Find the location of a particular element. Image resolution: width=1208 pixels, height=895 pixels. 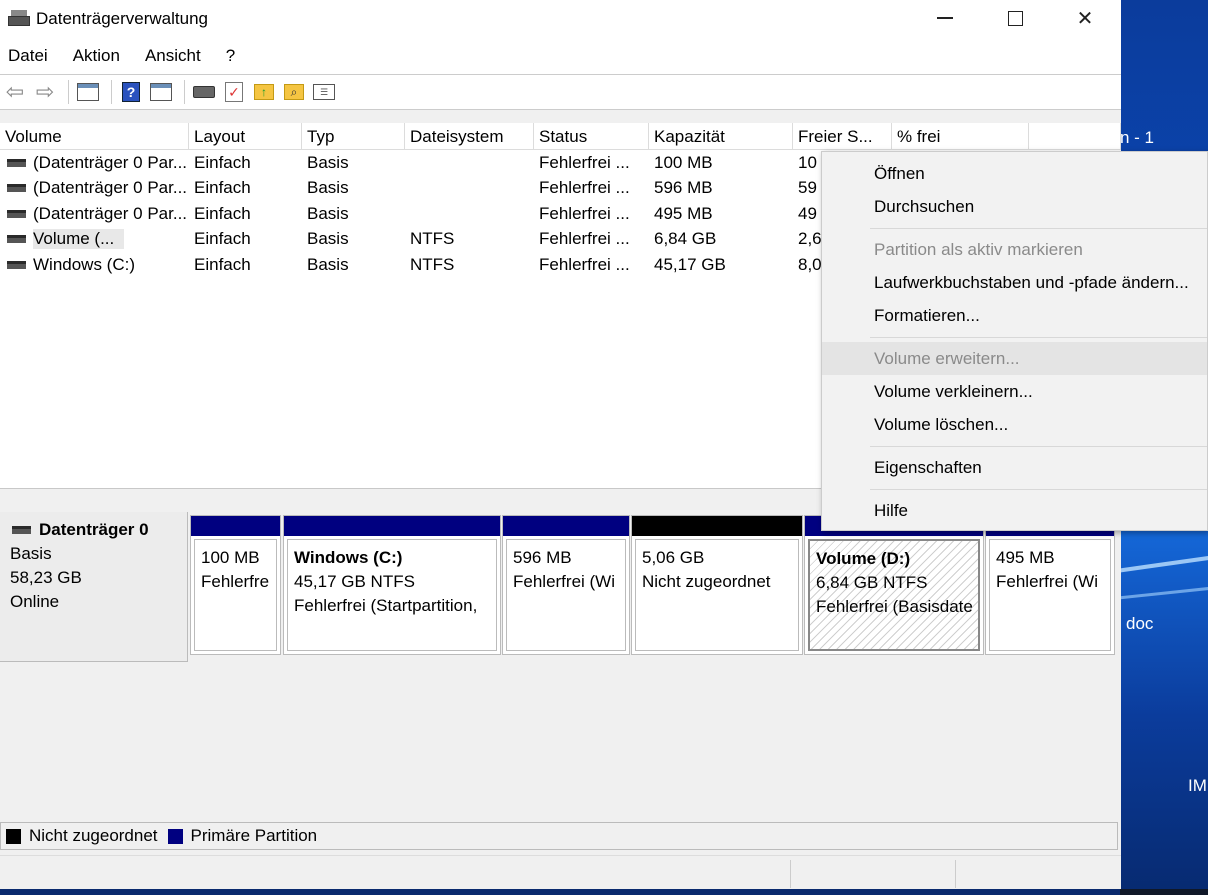

help-button: ? is located at coordinates (131, 92).